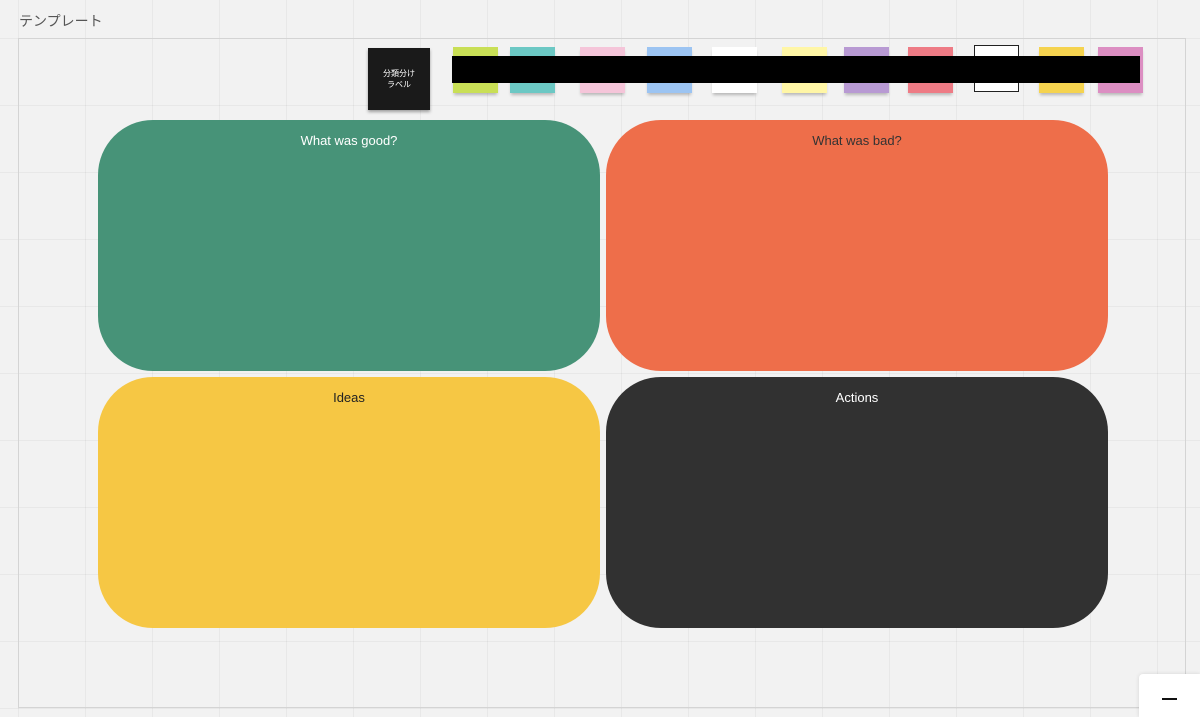  What do you see at coordinates (349, 397) in the screenshot?
I see `quadrant-title-ideas: Ideas` at bounding box center [349, 397].